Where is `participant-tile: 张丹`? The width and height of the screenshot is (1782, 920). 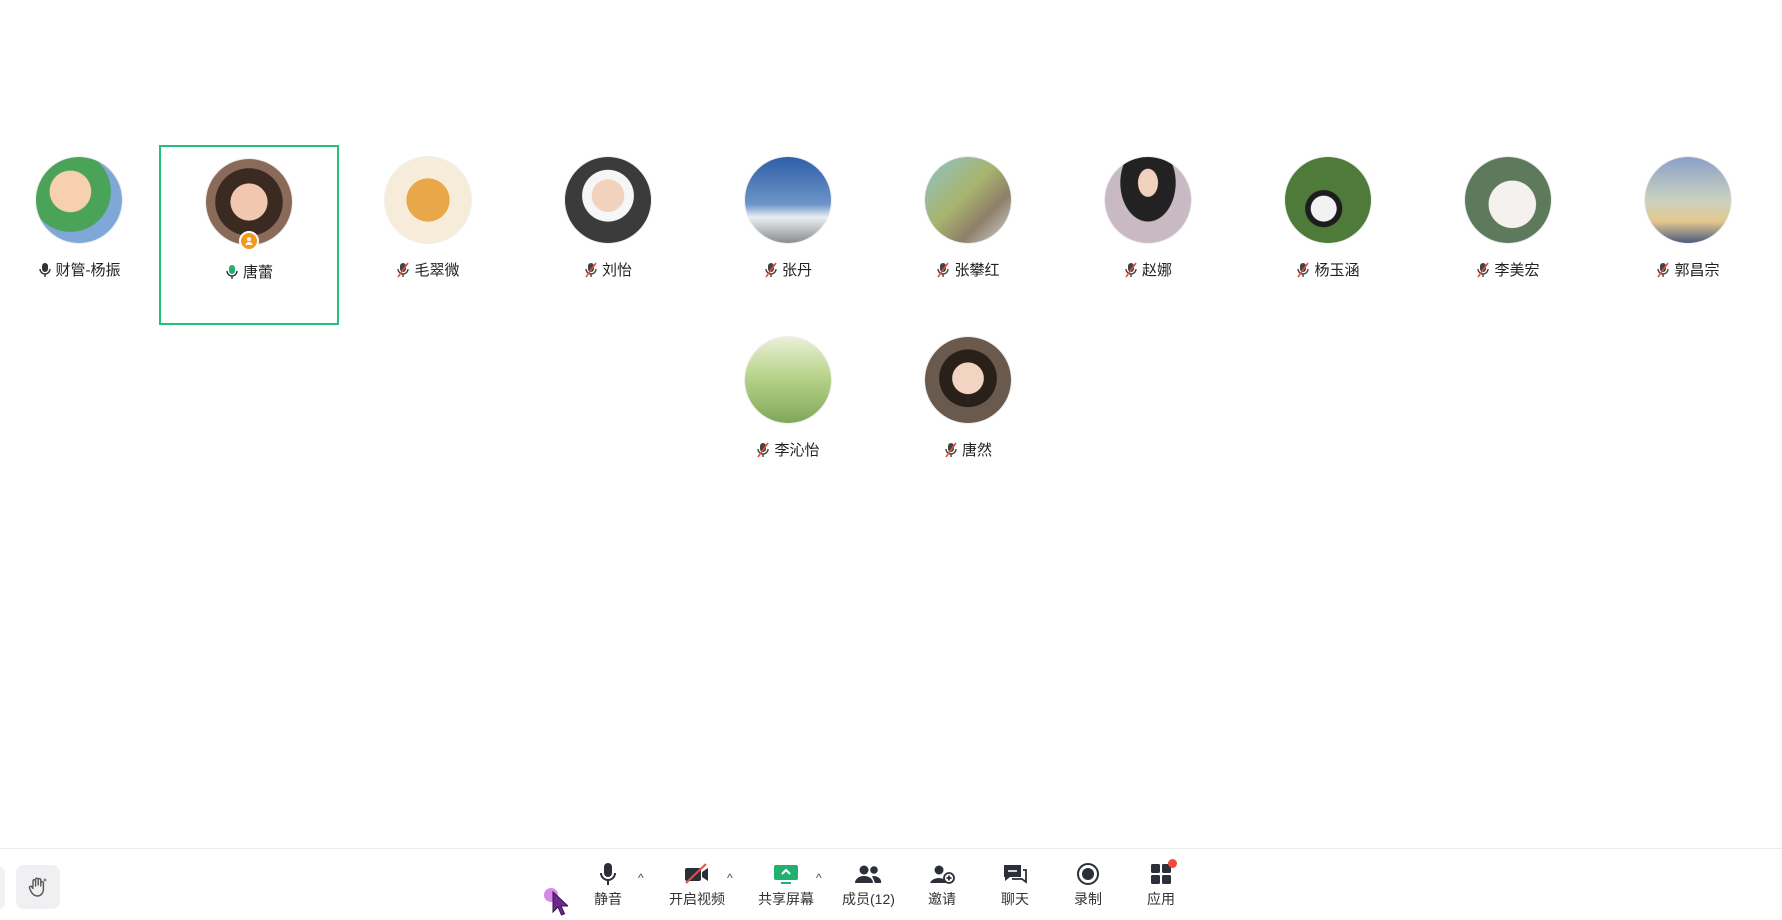 participant-tile: 张丹 is located at coordinates (788, 235).